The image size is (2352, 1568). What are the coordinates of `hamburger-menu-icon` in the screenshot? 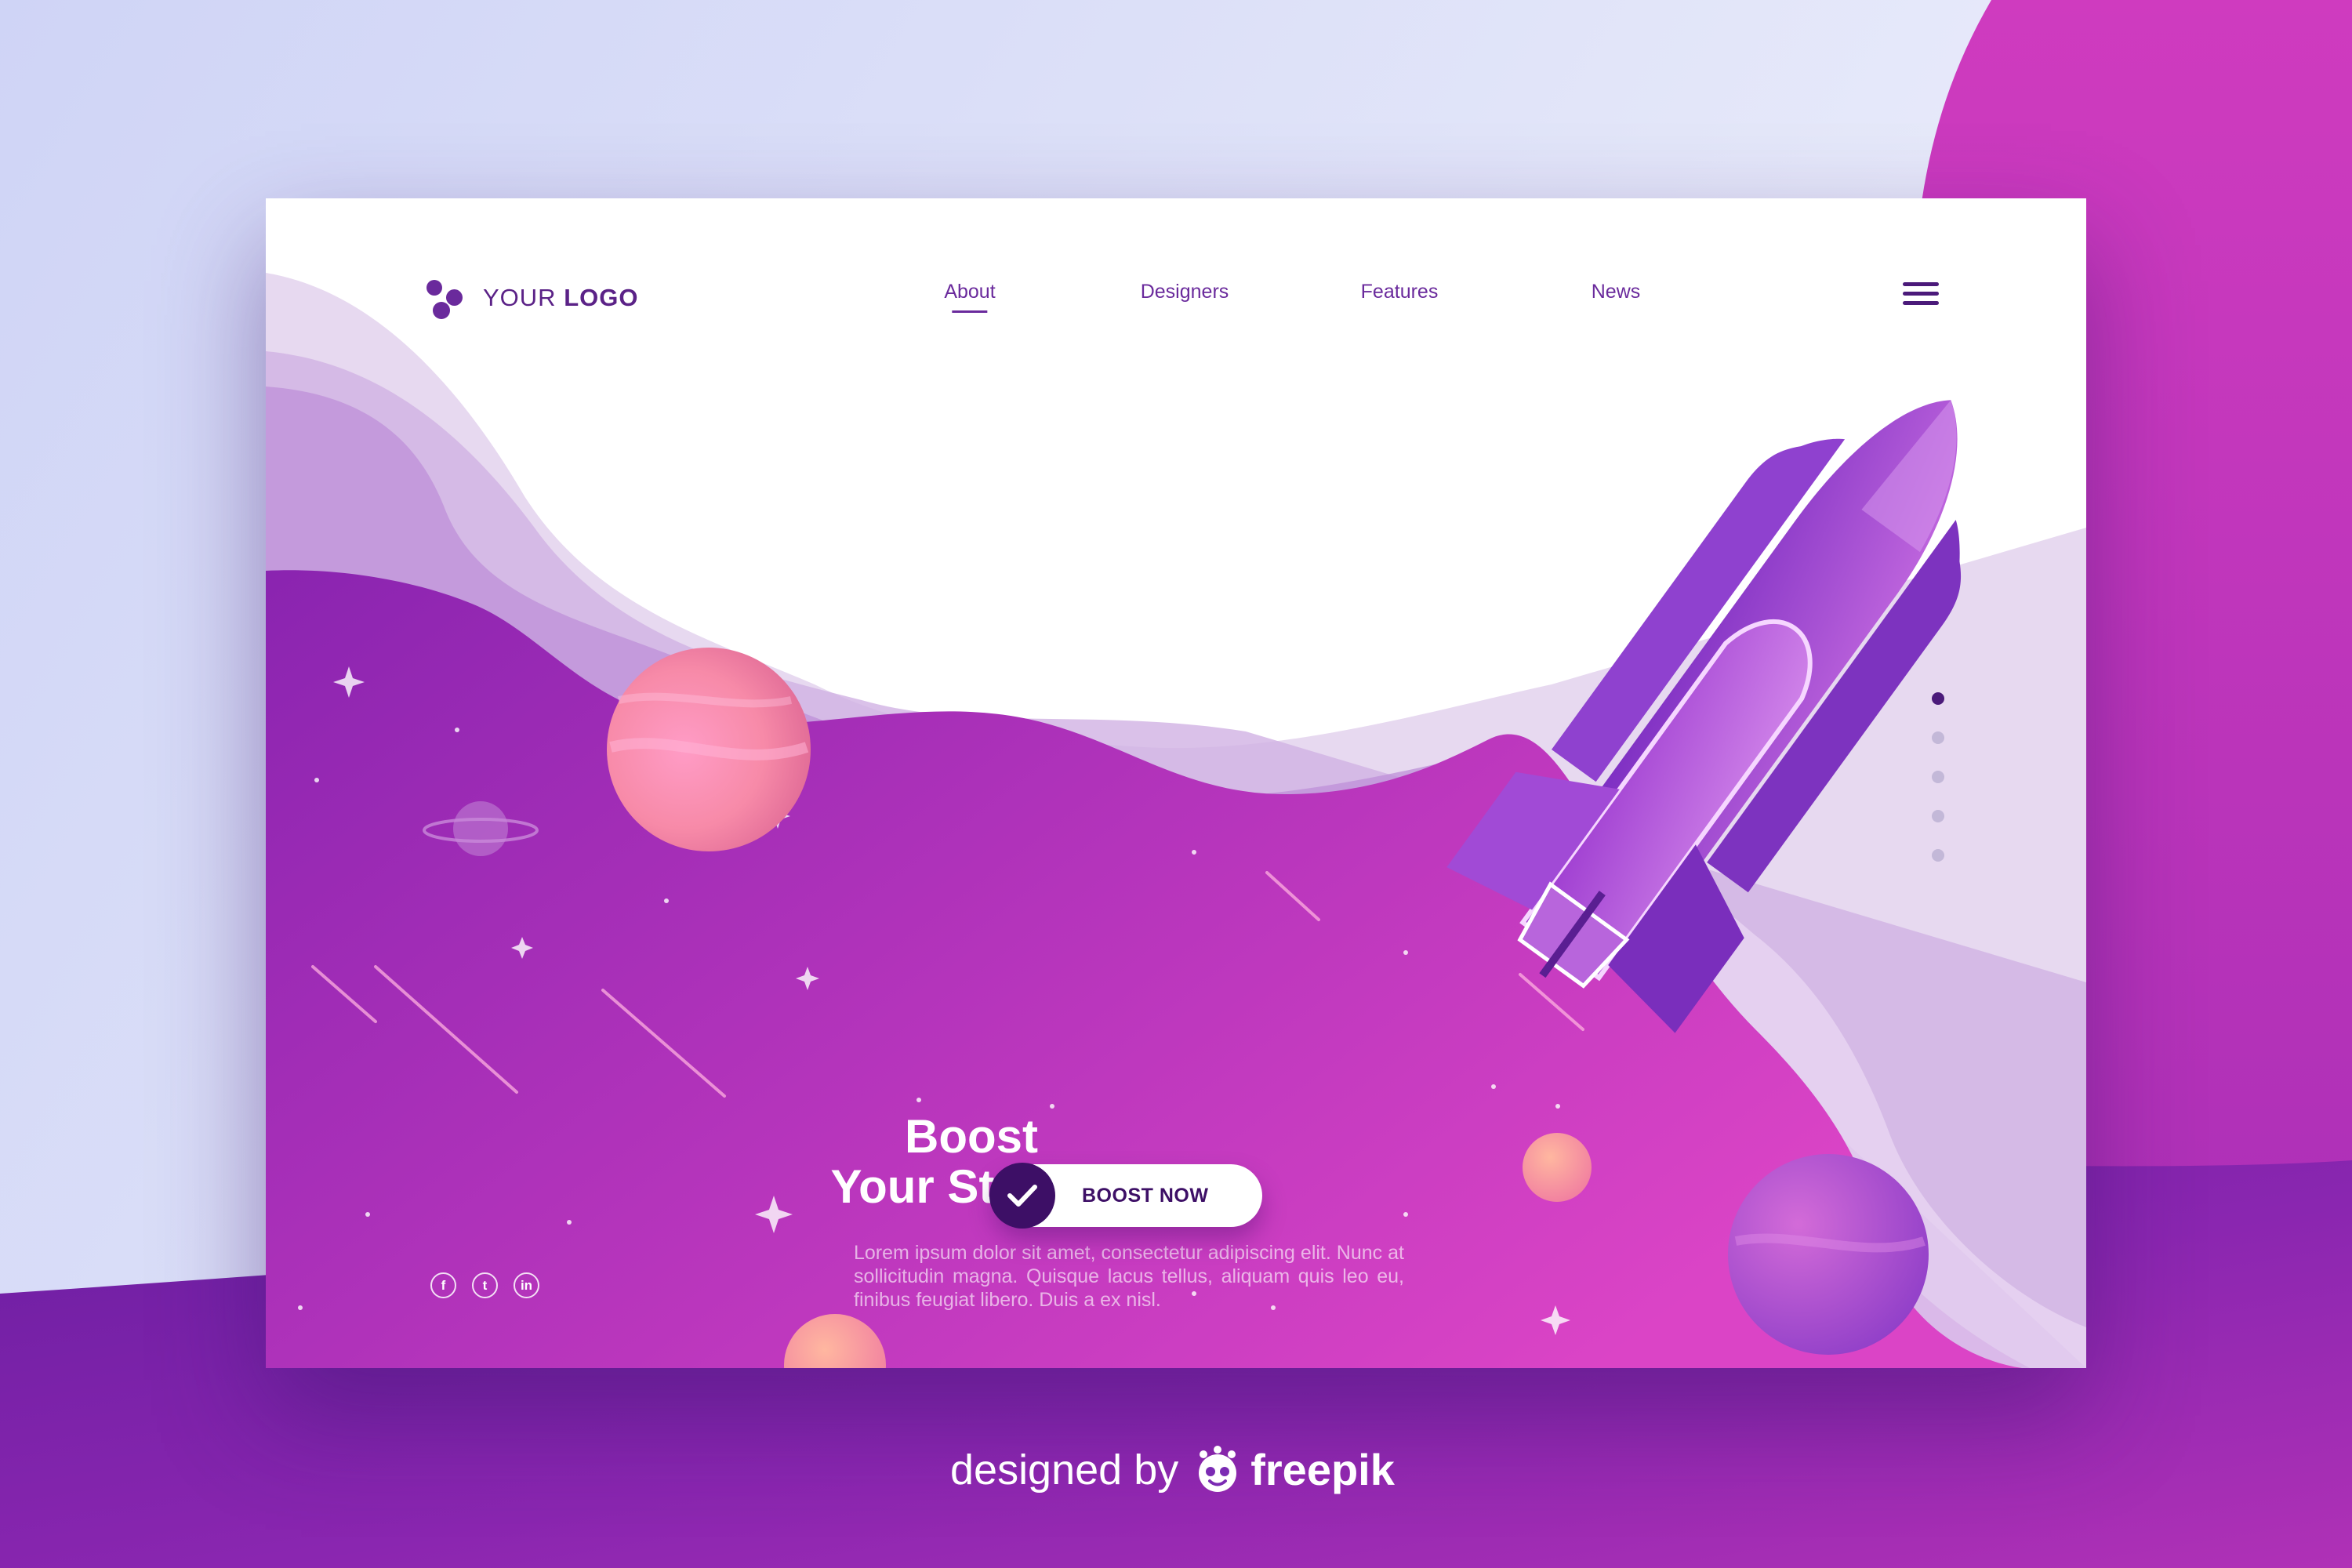 It's located at (1921, 295).